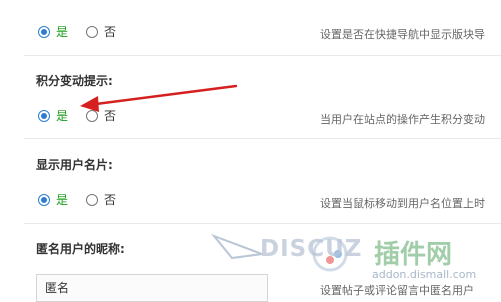 Image resolution: width=501 pixels, height=302 pixels. Describe the element at coordinates (152, 288) in the screenshot. I see `anonymous-name-input: 匿名` at that location.